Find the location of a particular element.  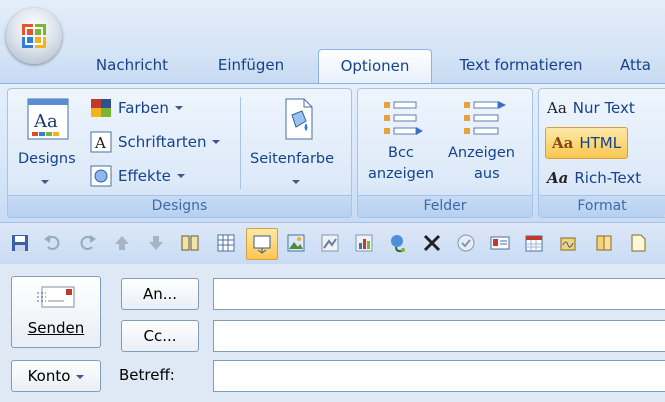

schriftarten-button: A Schriftarten is located at coordinates (155, 142).